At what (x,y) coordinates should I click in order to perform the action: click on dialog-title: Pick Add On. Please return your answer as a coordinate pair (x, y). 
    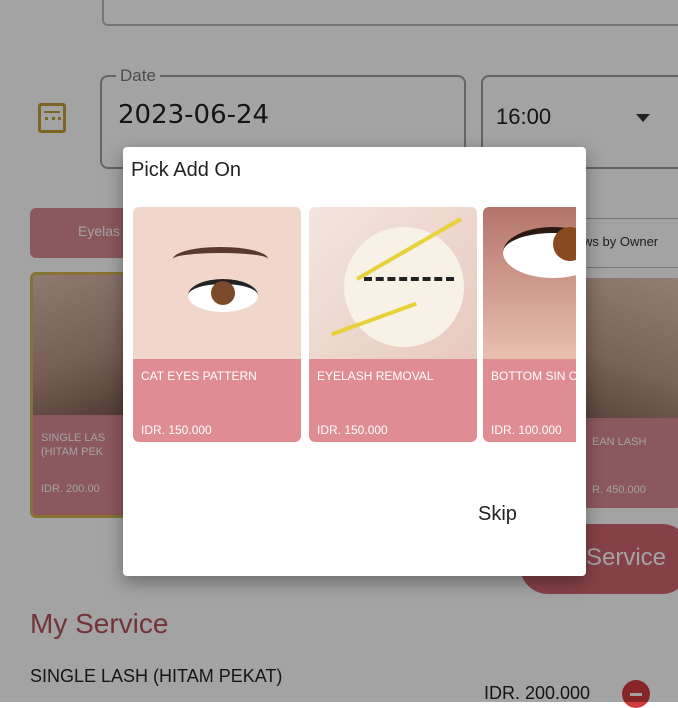
    Looking at the image, I should click on (186, 170).